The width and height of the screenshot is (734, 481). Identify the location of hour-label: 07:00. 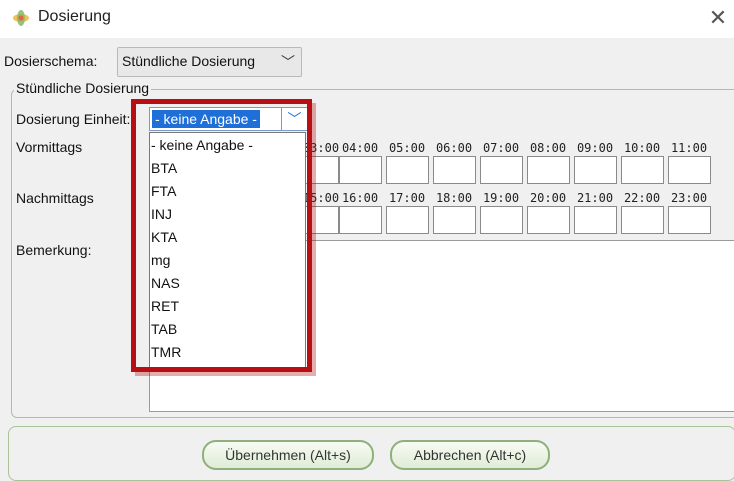
(501, 148).